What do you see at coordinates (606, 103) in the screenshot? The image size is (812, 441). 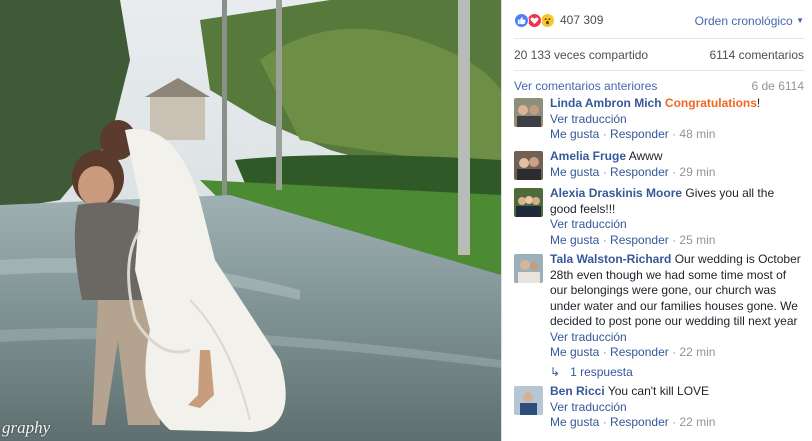 I see `comment-author: Linda Ambron Mich` at bounding box center [606, 103].